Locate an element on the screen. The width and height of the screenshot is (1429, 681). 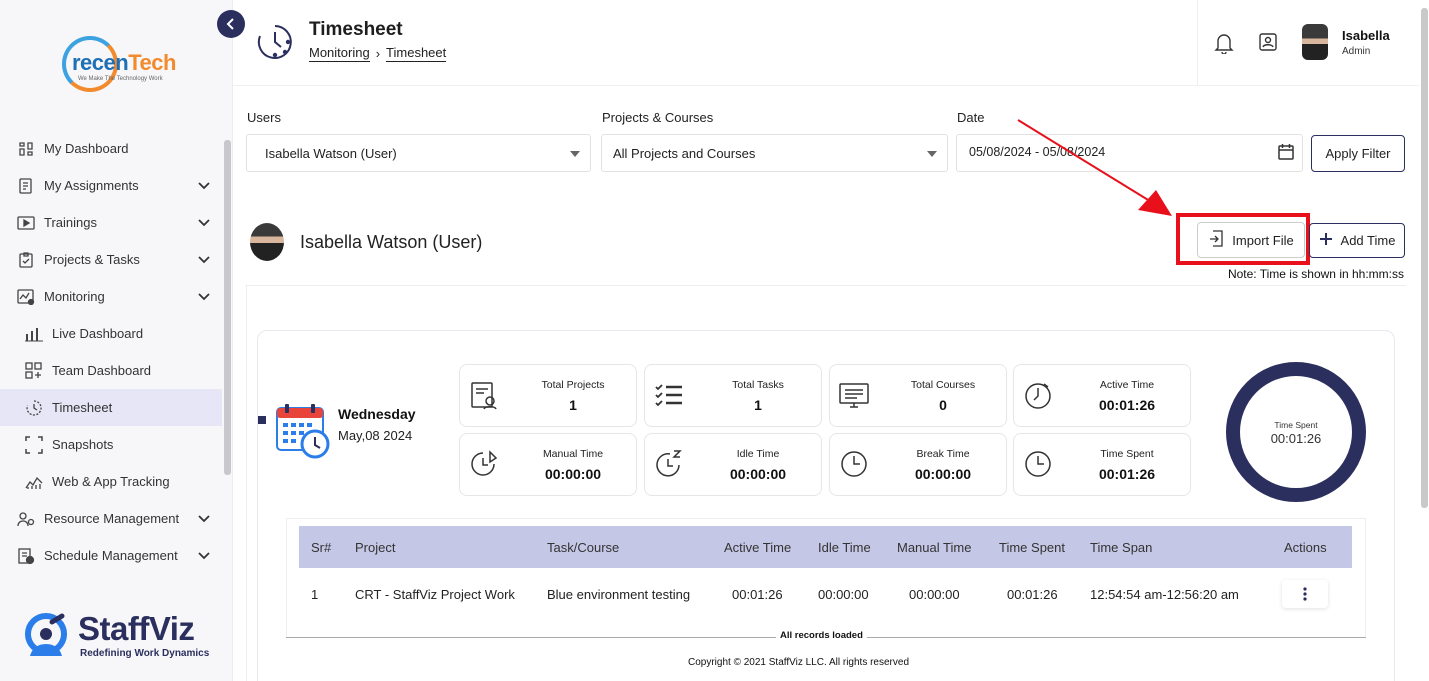
sidebar-item-web-app-tracking: Web & App Tracking is located at coordinates (111, 481).